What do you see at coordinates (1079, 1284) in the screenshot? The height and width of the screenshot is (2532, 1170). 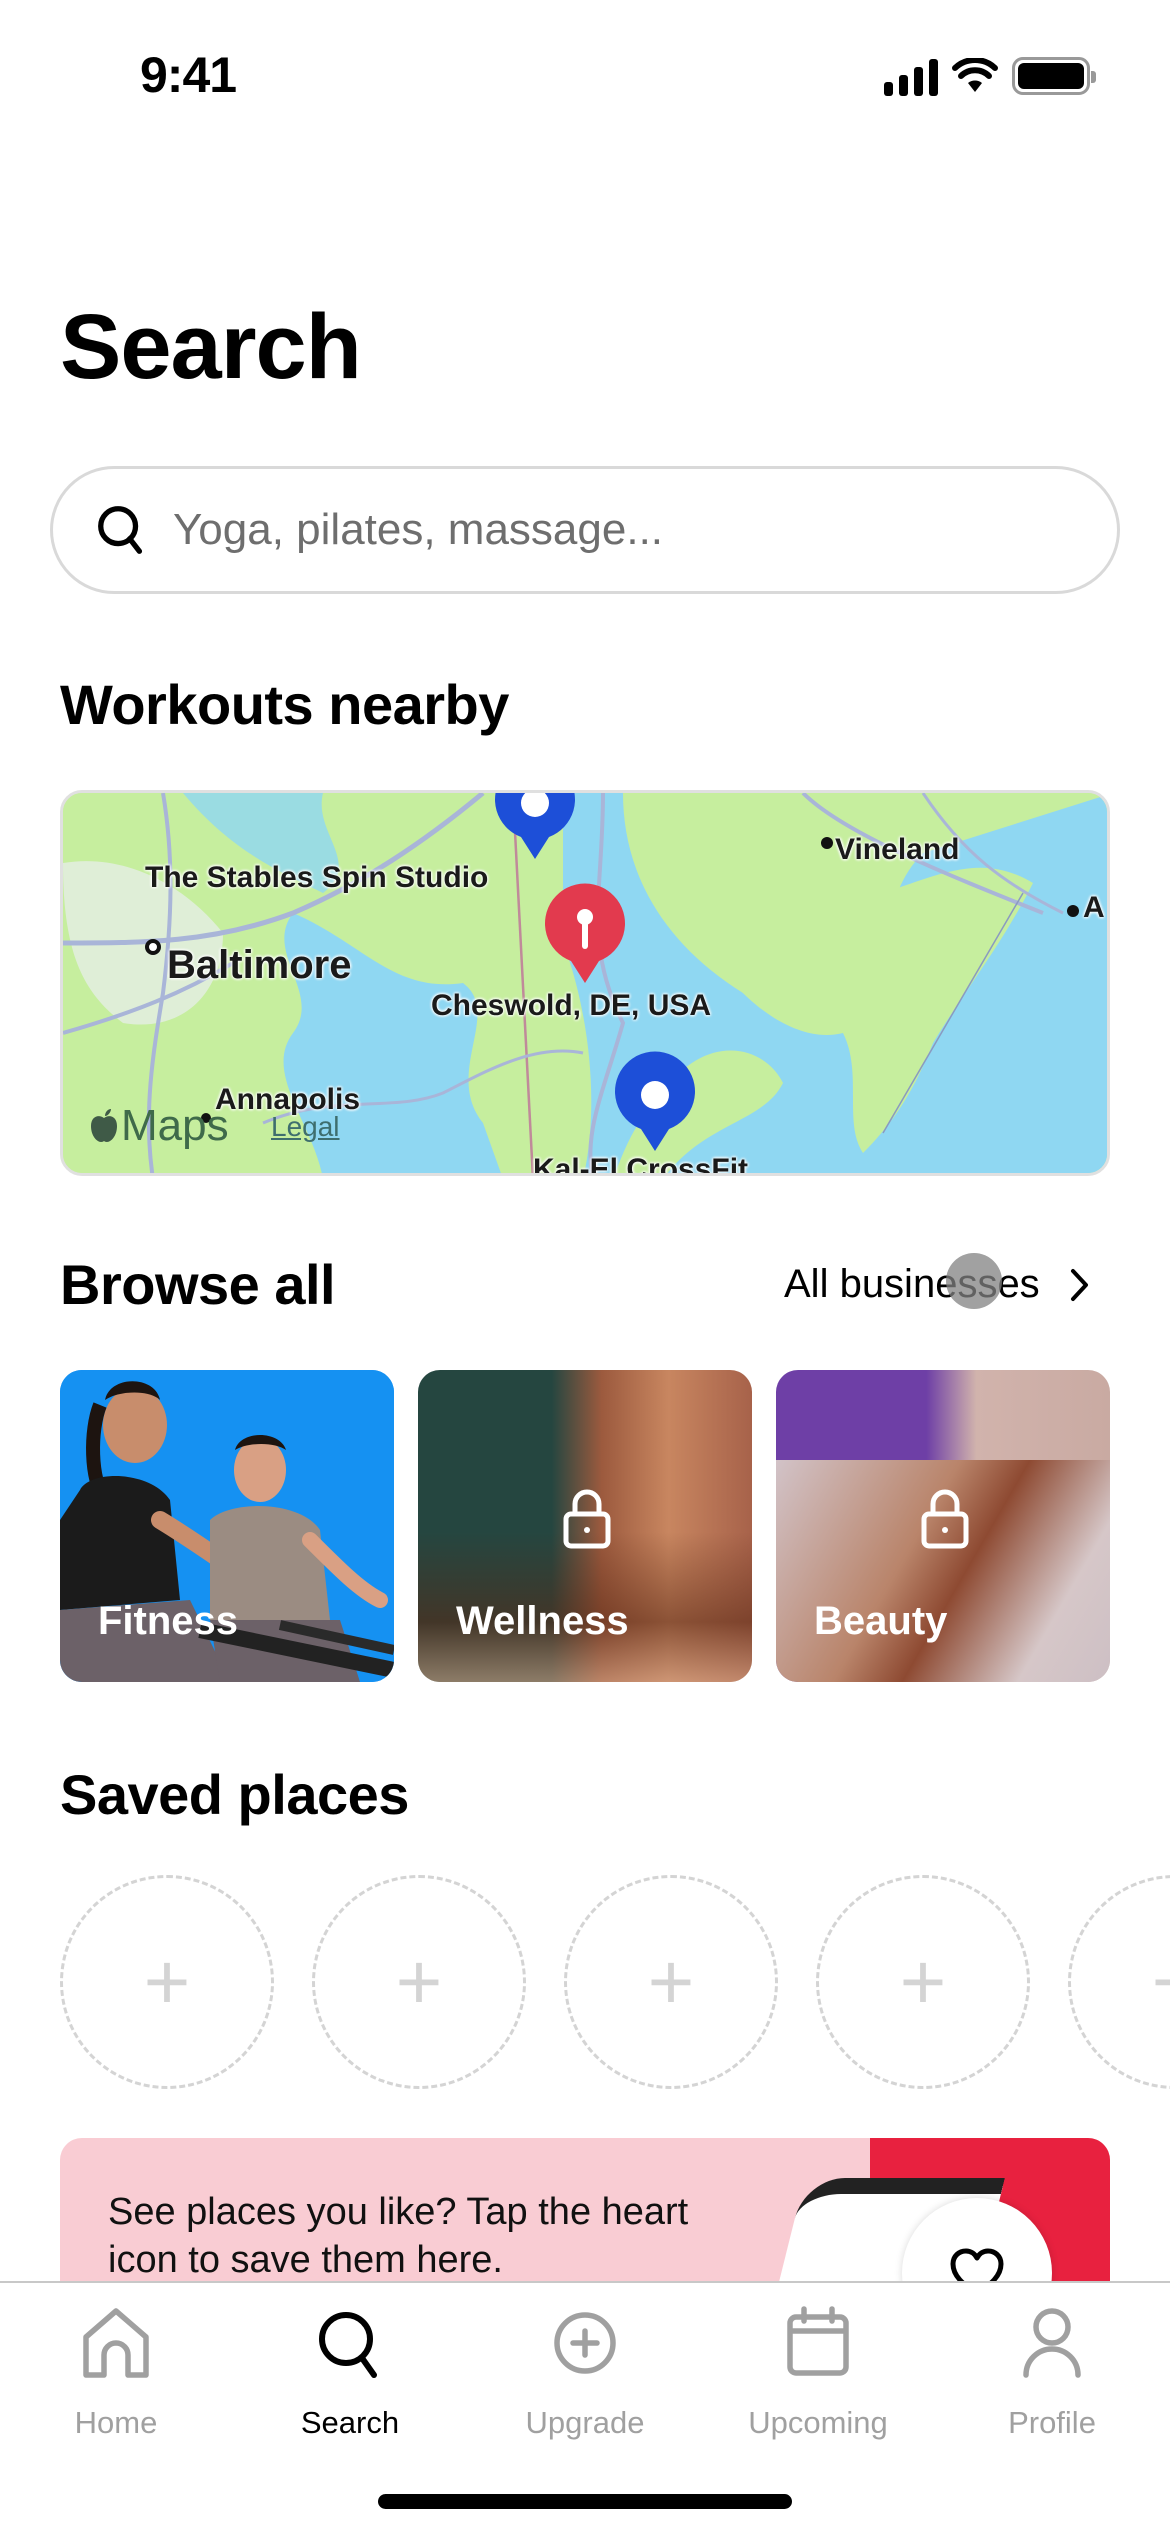 I see `chevron-right-icon` at bounding box center [1079, 1284].